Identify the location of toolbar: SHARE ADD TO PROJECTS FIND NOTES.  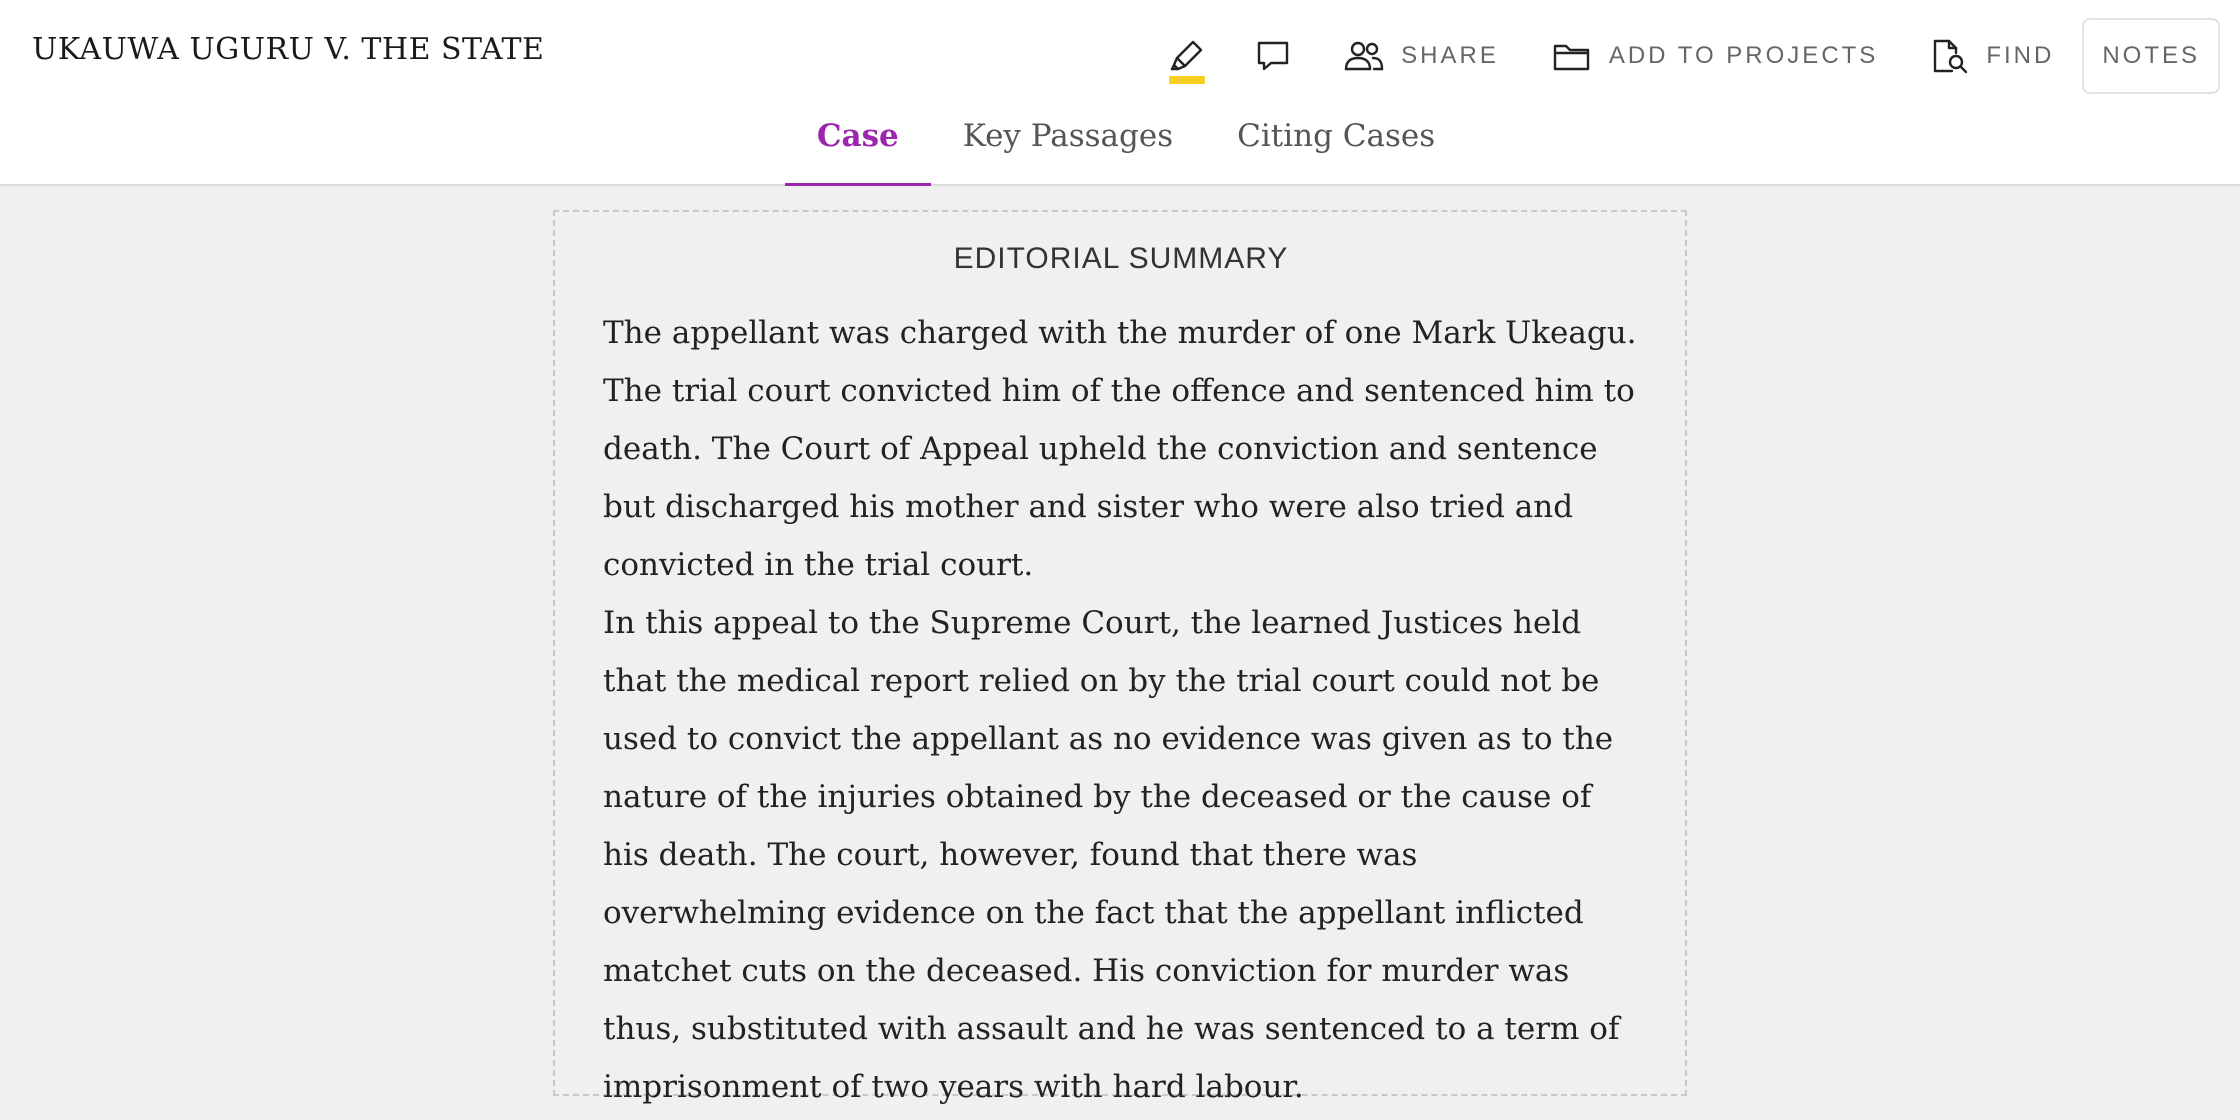
(1694, 56).